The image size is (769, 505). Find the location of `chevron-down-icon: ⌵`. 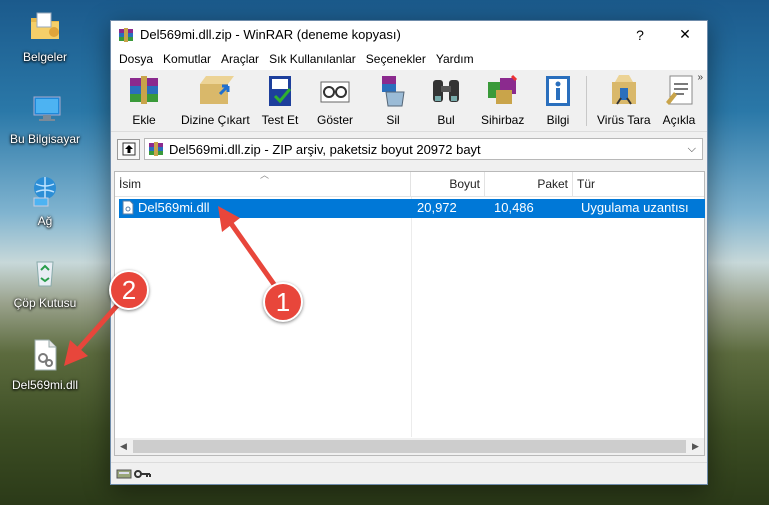

chevron-down-icon: ⌵ is located at coordinates (692, 149).